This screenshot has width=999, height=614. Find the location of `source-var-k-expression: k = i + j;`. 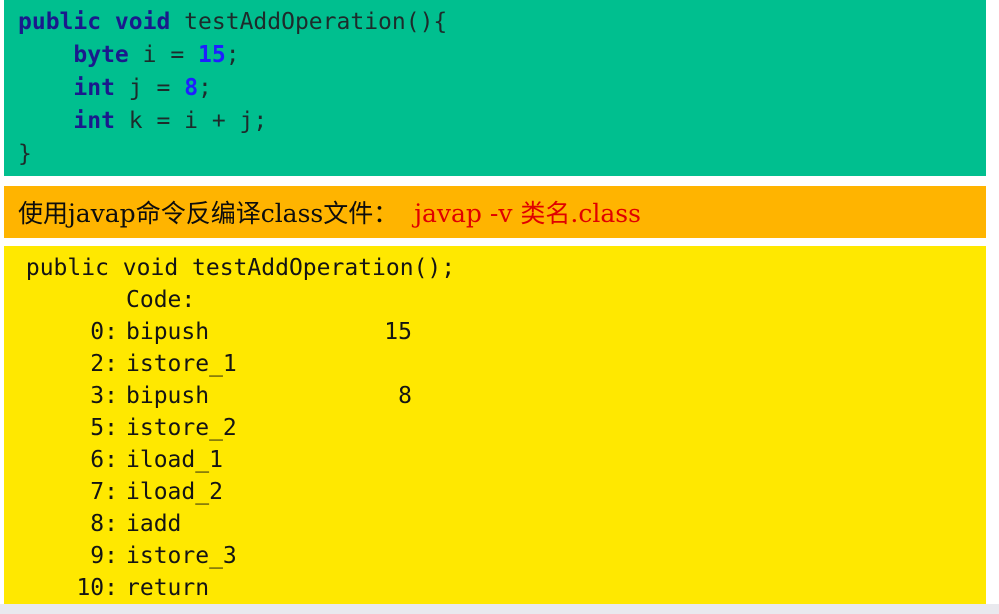

source-var-k-expression: k = i + j; is located at coordinates (191, 121).